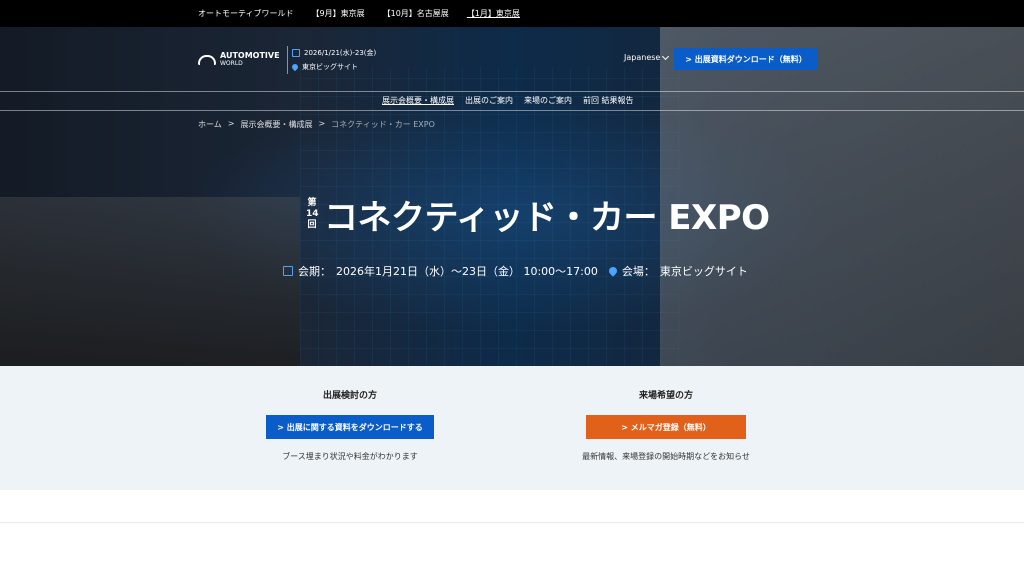 This screenshot has width=1024, height=576. What do you see at coordinates (418, 100) in the screenshot?
I see `nav-item-overview: 展示会概要・構成展` at bounding box center [418, 100].